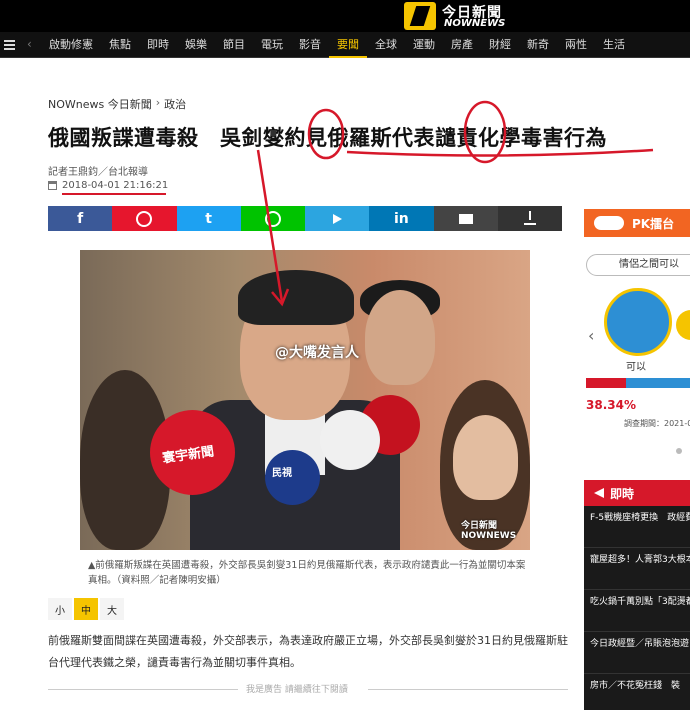  I want to click on font-size-large-button: 大, so click(112, 609).